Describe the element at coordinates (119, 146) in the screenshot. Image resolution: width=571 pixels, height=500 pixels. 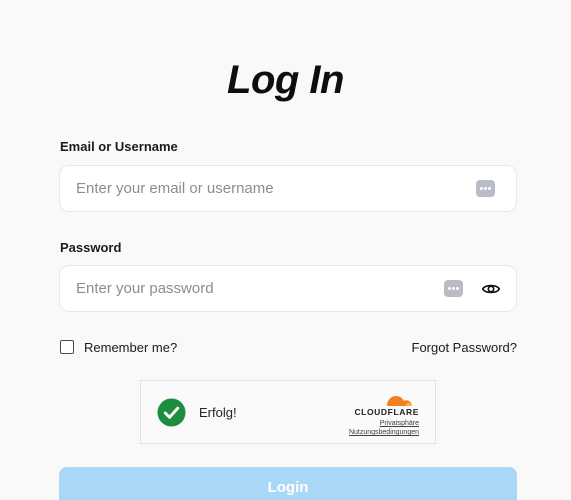
I see `email-label: Email or Username` at that location.